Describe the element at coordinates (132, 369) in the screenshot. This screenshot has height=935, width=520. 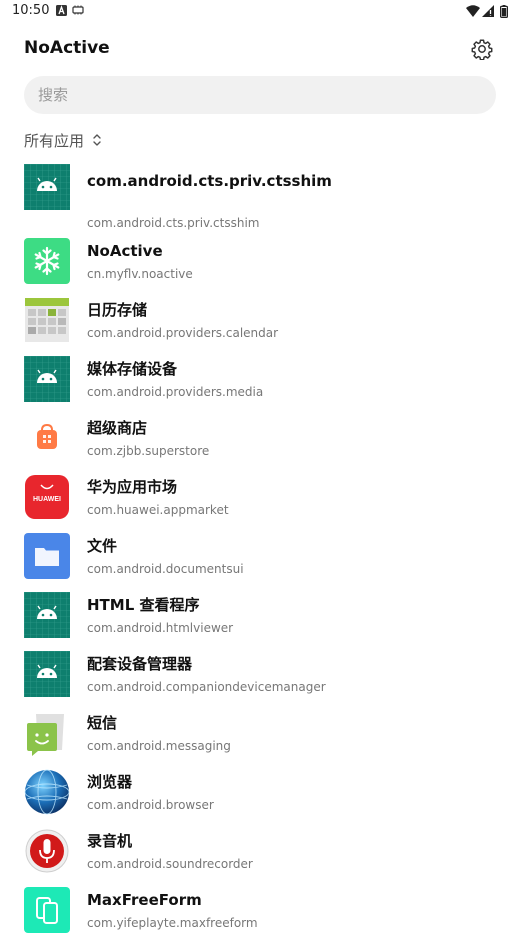
I see `app-name: 媒体存储设备` at that location.